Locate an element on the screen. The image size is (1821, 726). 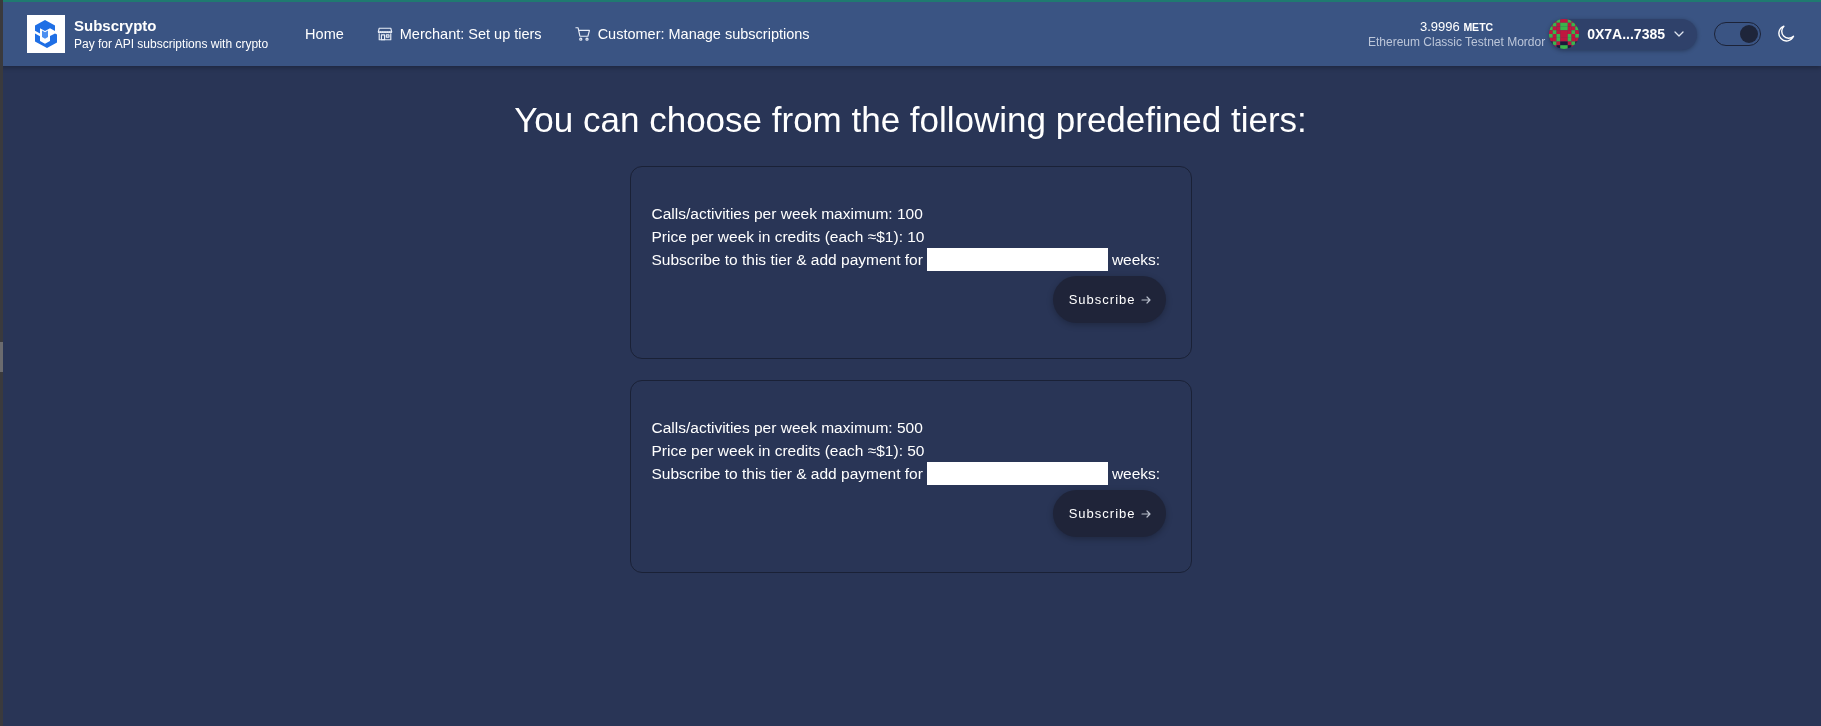
nav-link: Merchant: Set up tiers is located at coordinates (459, 34).